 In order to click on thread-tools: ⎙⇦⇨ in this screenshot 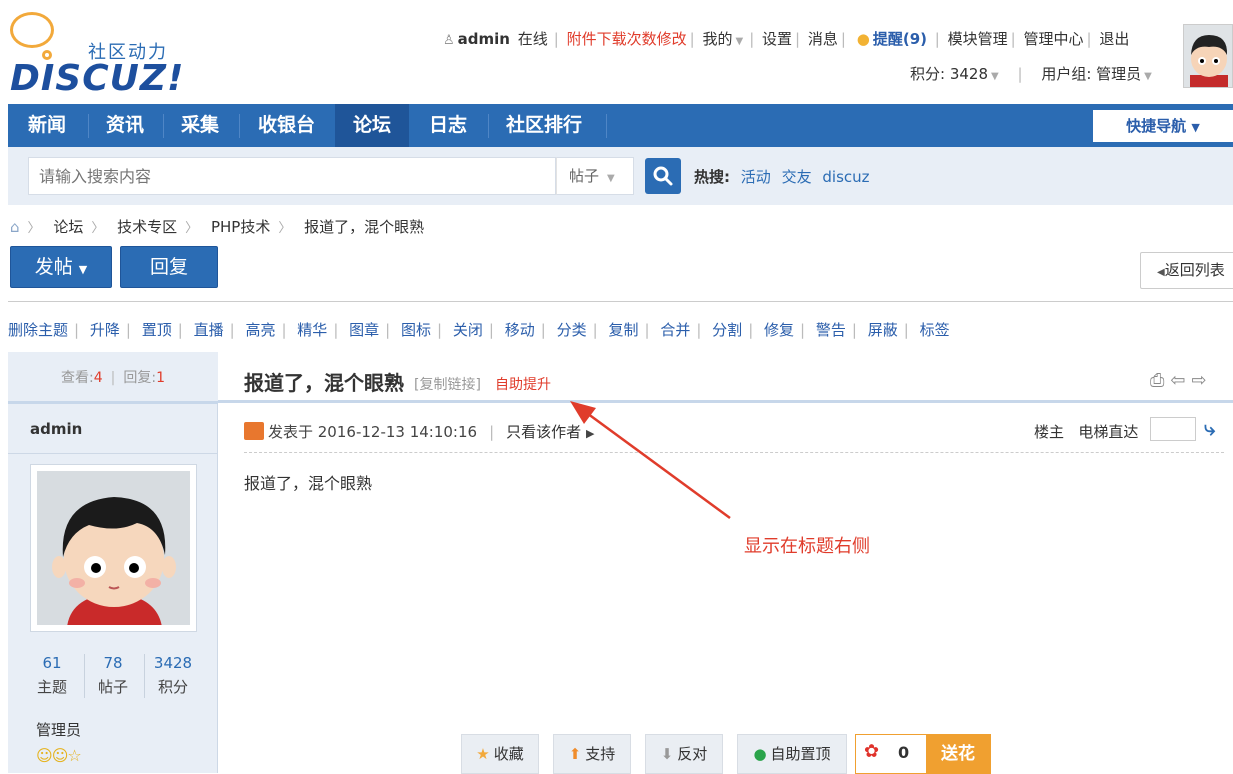, I will do `click(1181, 380)`.